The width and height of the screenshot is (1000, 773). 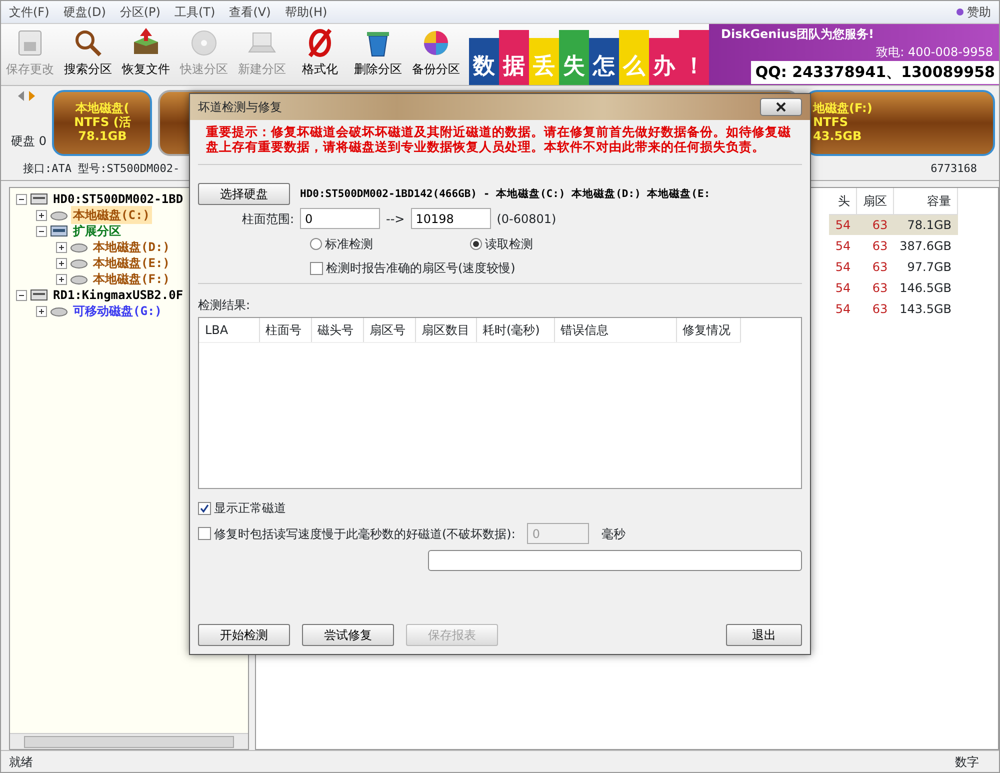 I want to click on tree-item: RD1:KingmaxUSB2.0F, so click(x=118, y=295).